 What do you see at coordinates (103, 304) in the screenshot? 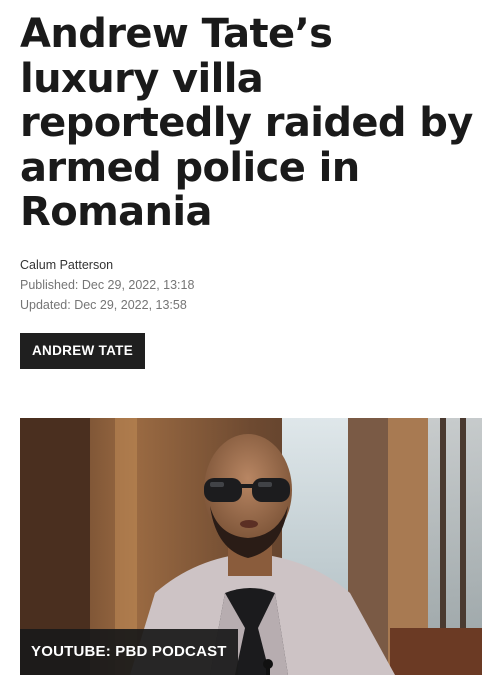
I see `updated-date: Updated: Dec 29, 2022, 13:58` at bounding box center [103, 304].